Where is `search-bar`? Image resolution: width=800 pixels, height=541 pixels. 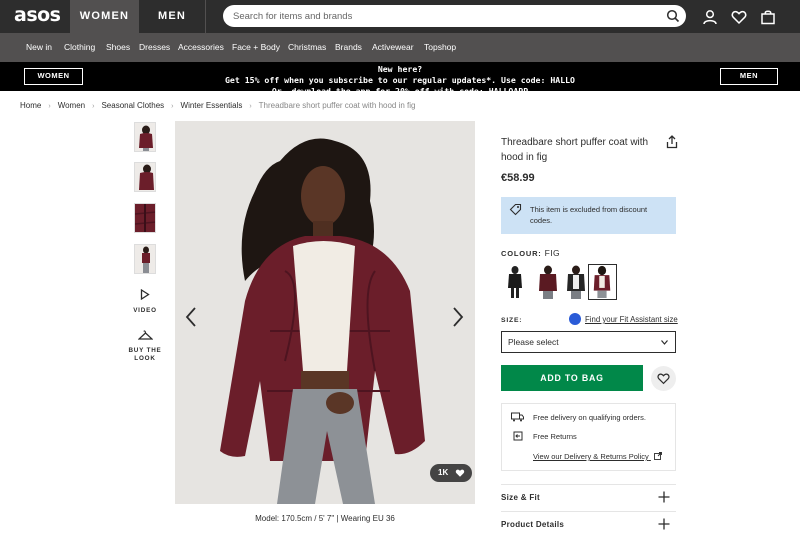 search-bar is located at coordinates (454, 16).